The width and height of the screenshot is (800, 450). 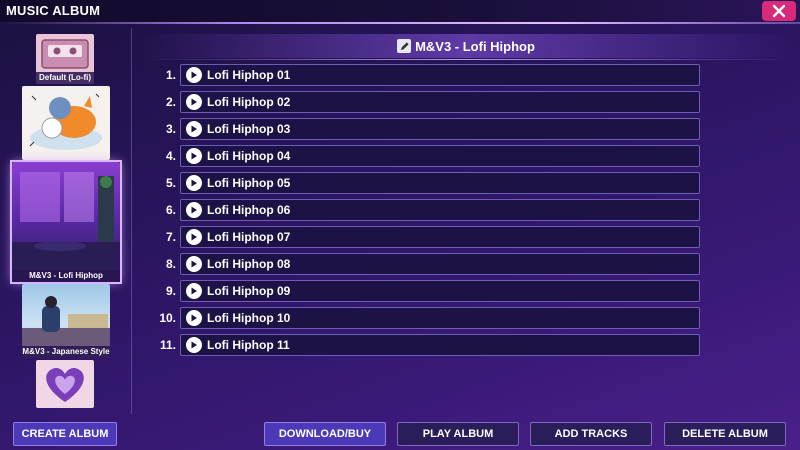 What do you see at coordinates (65, 59) in the screenshot?
I see `album-thumb-default: Default (Lo-fi)` at bounding box center [65, 59].